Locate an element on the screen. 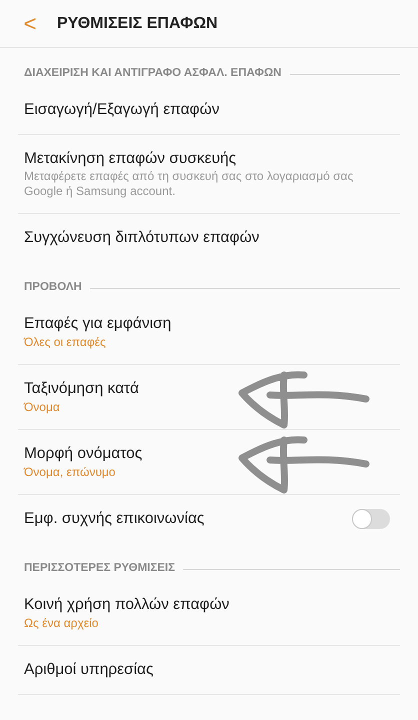  section-header: ΠΡΟΒΟΛΗ is located at coordinates (53, 287).